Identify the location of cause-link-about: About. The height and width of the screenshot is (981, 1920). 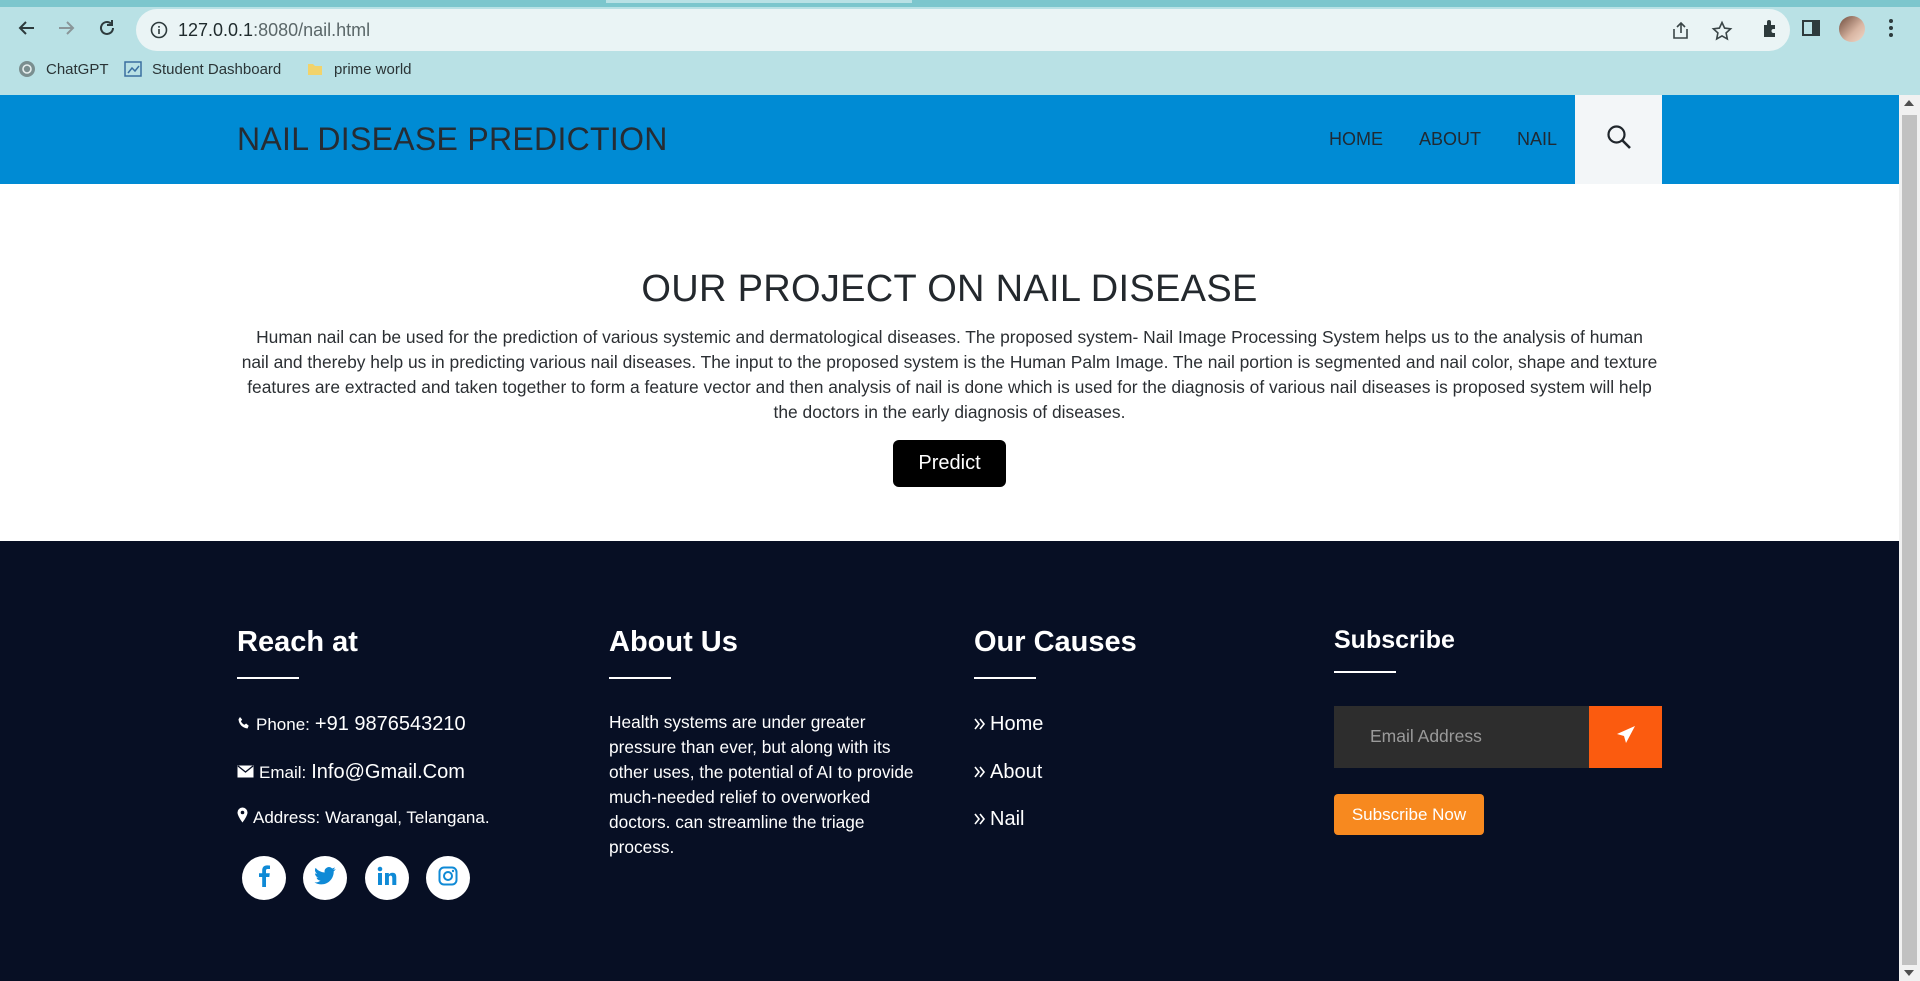
(1008, 772).